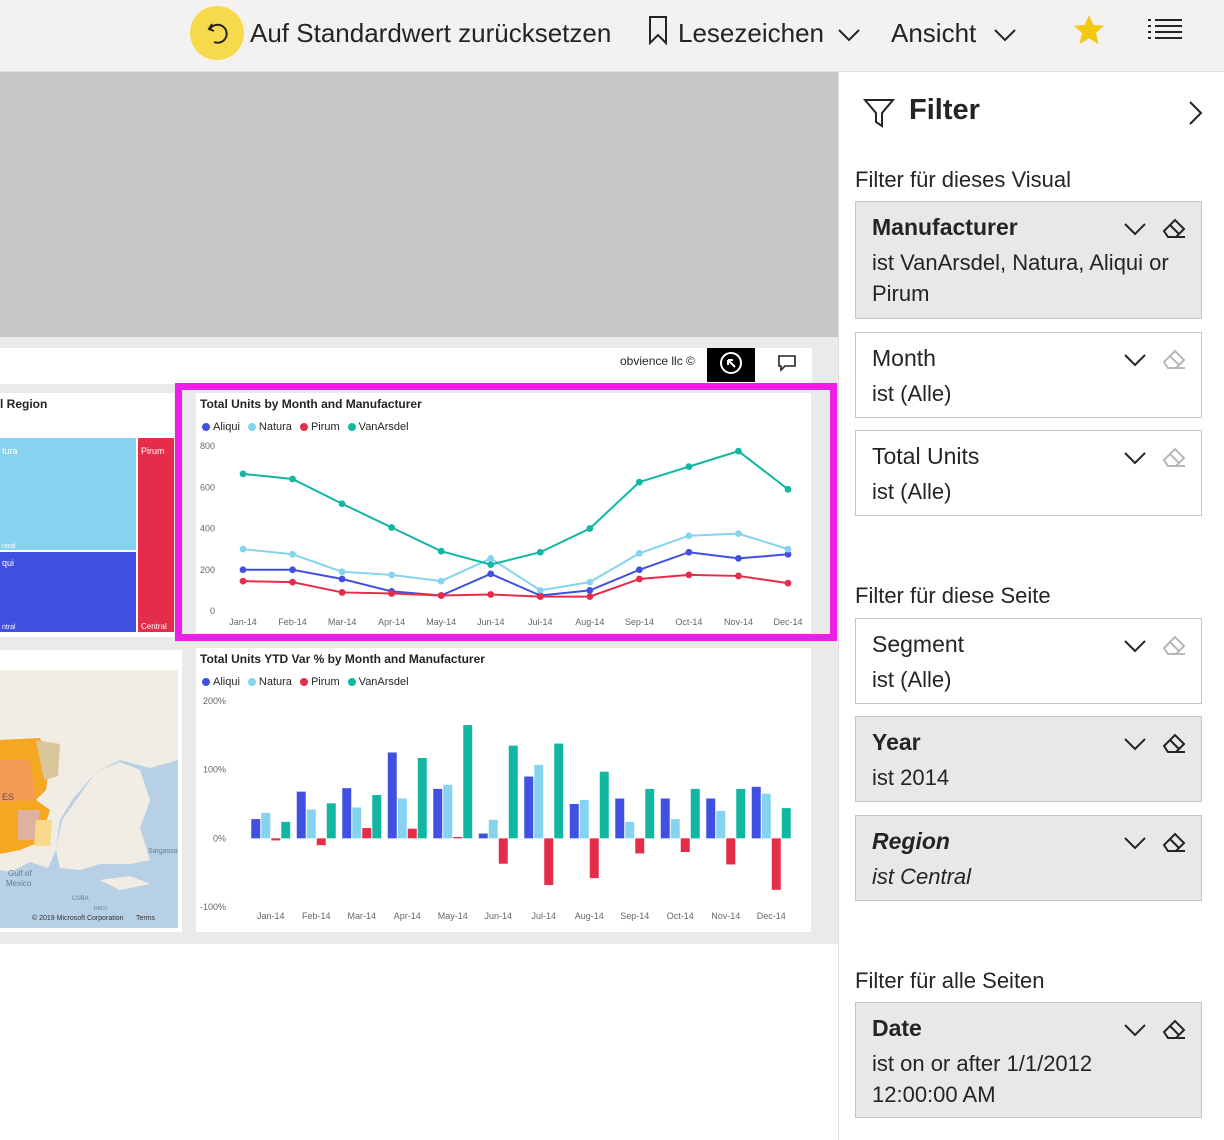 This screenshot has height=1140, width=1224. I want to click on favorite-star-button, so click(1089, 33).